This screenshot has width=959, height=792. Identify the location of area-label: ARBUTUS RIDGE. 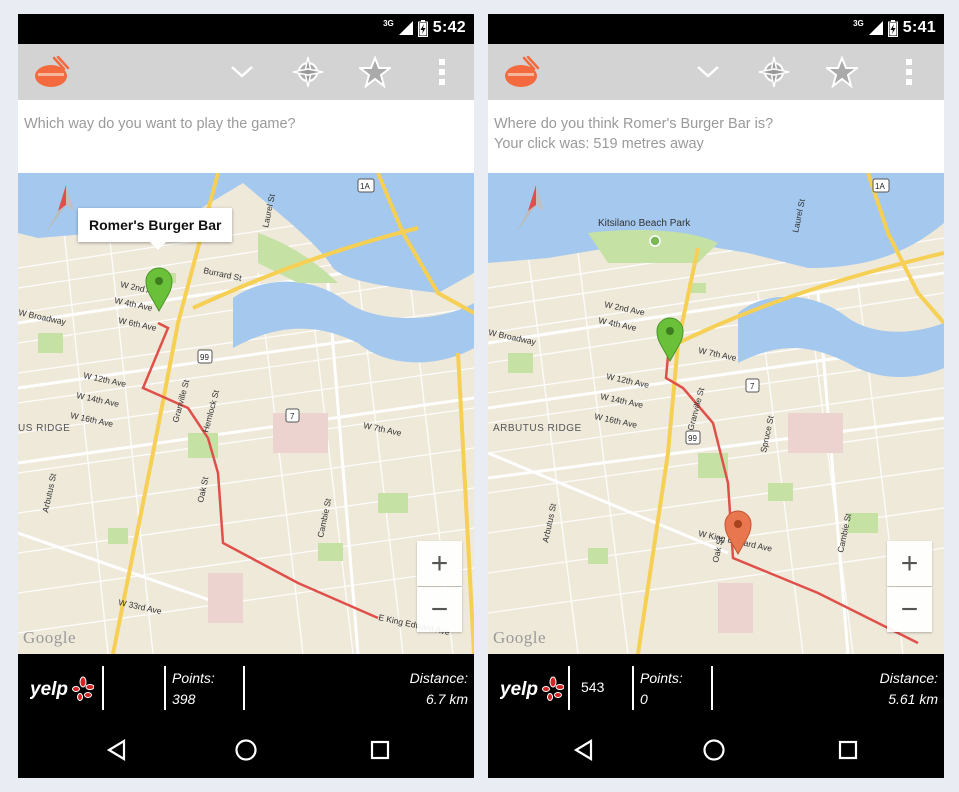
(537, 428).